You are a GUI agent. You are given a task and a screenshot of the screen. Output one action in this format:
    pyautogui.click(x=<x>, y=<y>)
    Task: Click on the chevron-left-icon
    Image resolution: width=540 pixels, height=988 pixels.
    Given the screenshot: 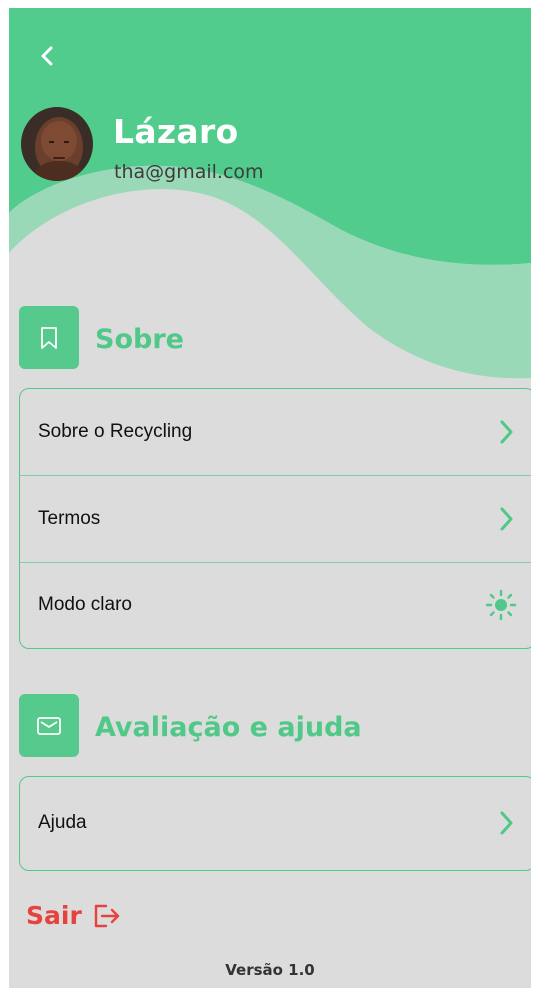 What is the action you would take?
    pyautogui.click(x=47, y=56)
    